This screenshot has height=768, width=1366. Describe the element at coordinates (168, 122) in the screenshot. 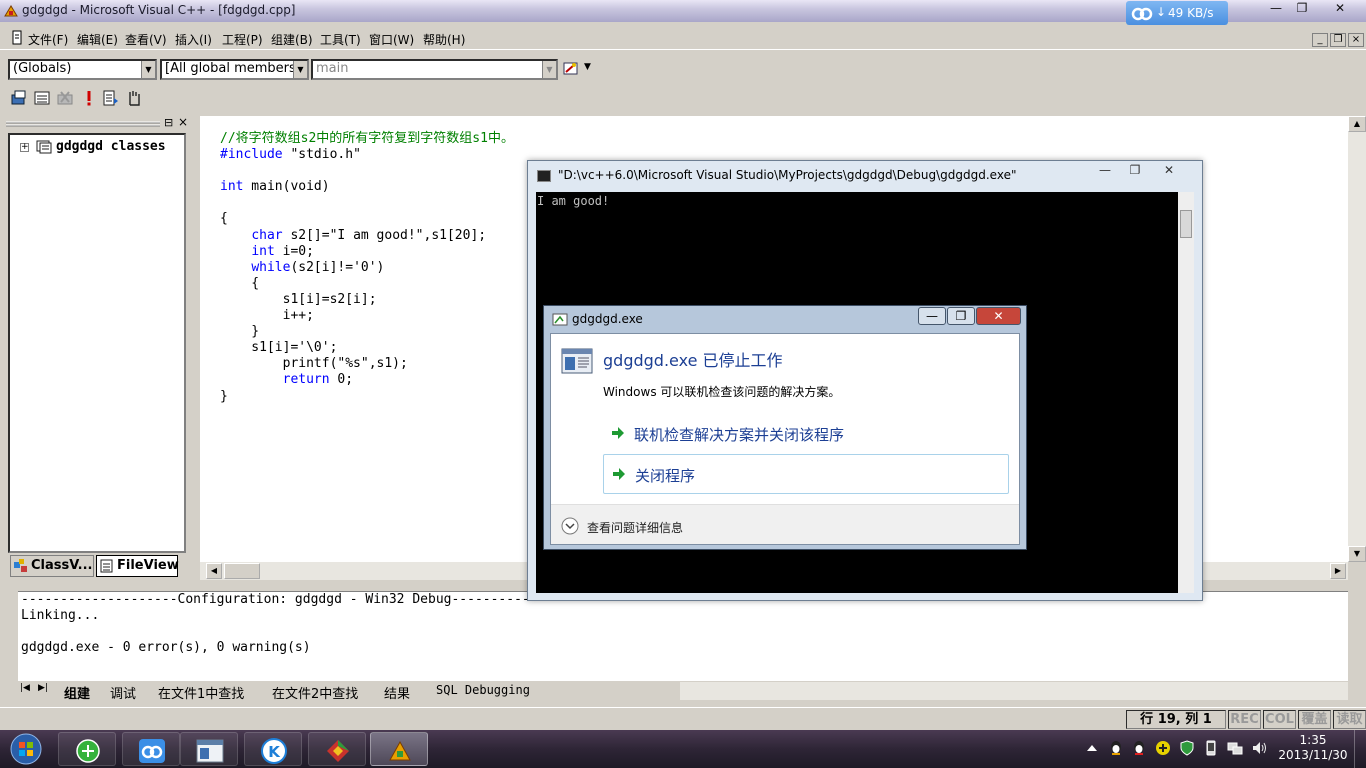

I see `workspace-float-icon: ⊟` at that location.